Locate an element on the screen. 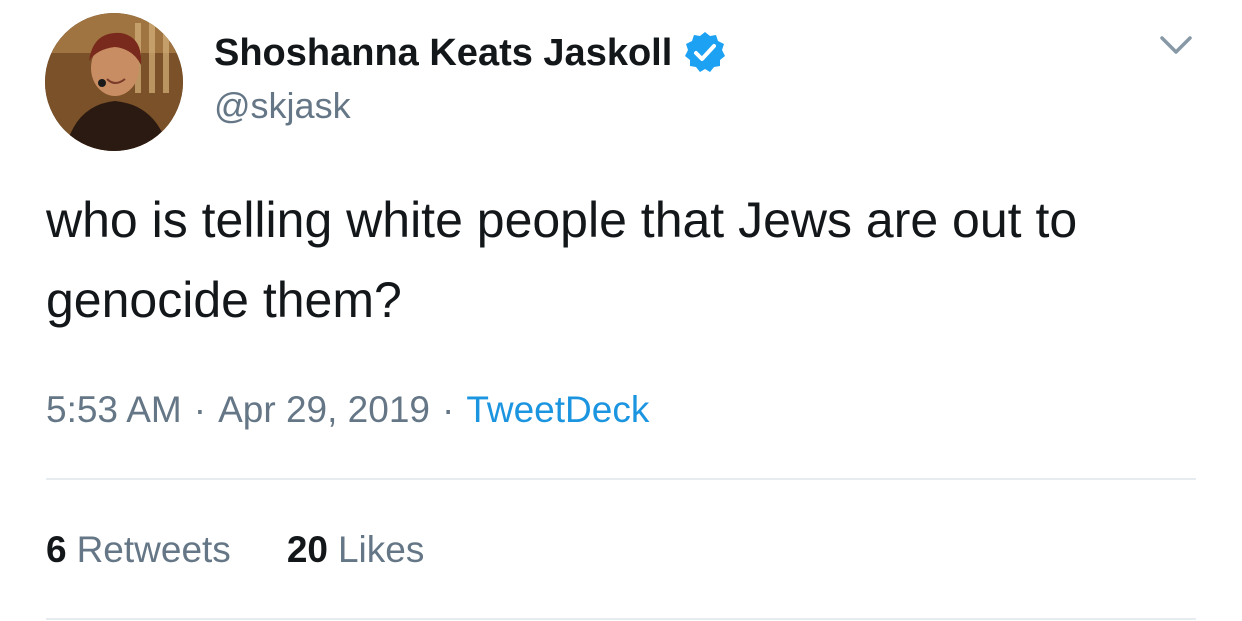 The width and height of the screenshot is (1242, 621). retweets-count: 6 is located at coordinates (56, 549).